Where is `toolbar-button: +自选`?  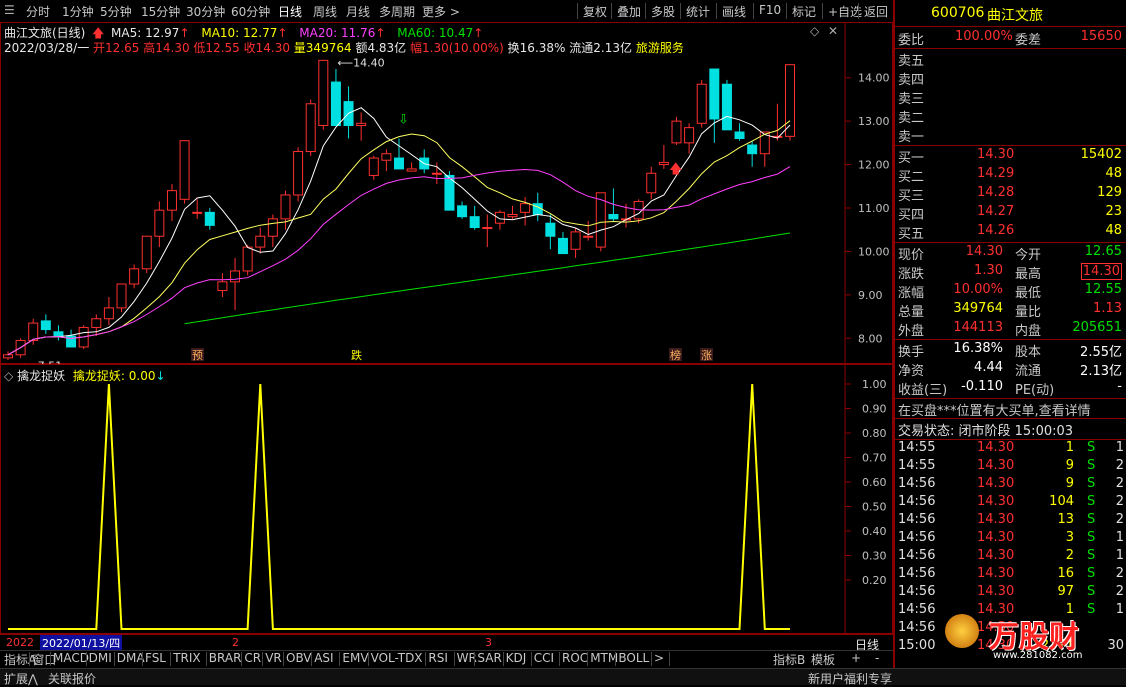 toolbar-button: +自选 is located at coordinates (845, 11).